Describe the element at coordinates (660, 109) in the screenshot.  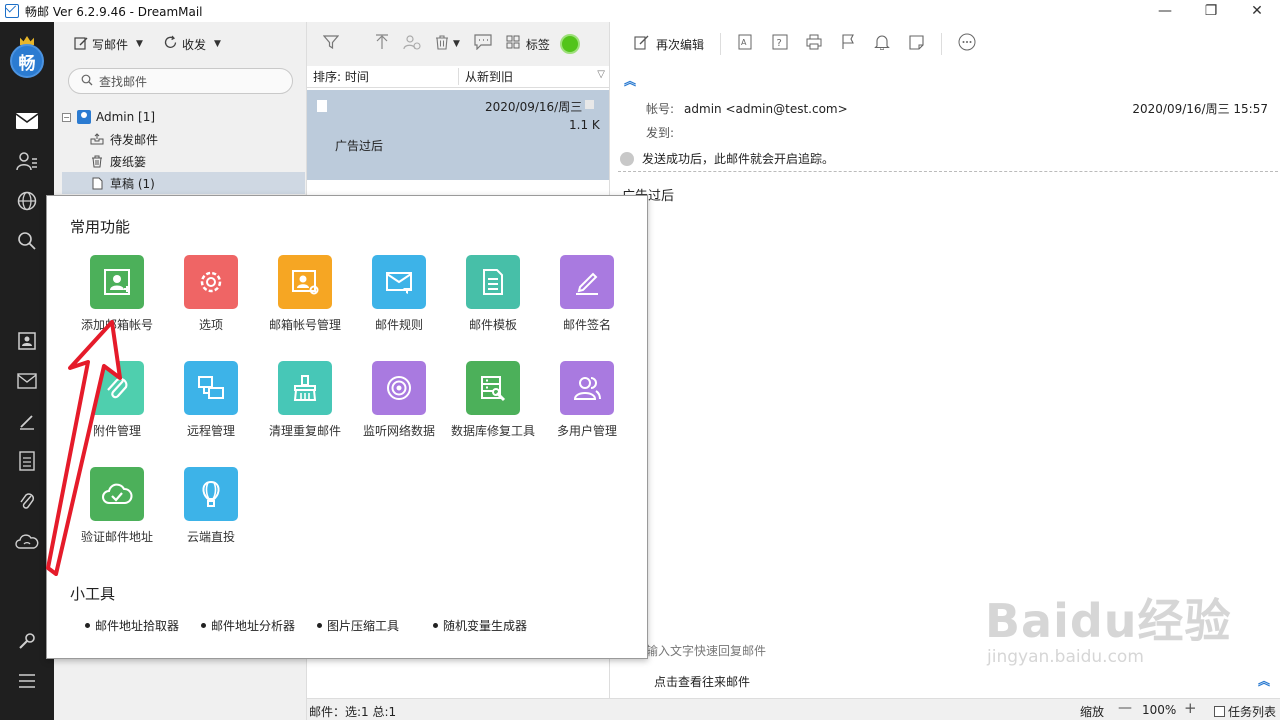
I see `account-label: 帐号:` at that location.